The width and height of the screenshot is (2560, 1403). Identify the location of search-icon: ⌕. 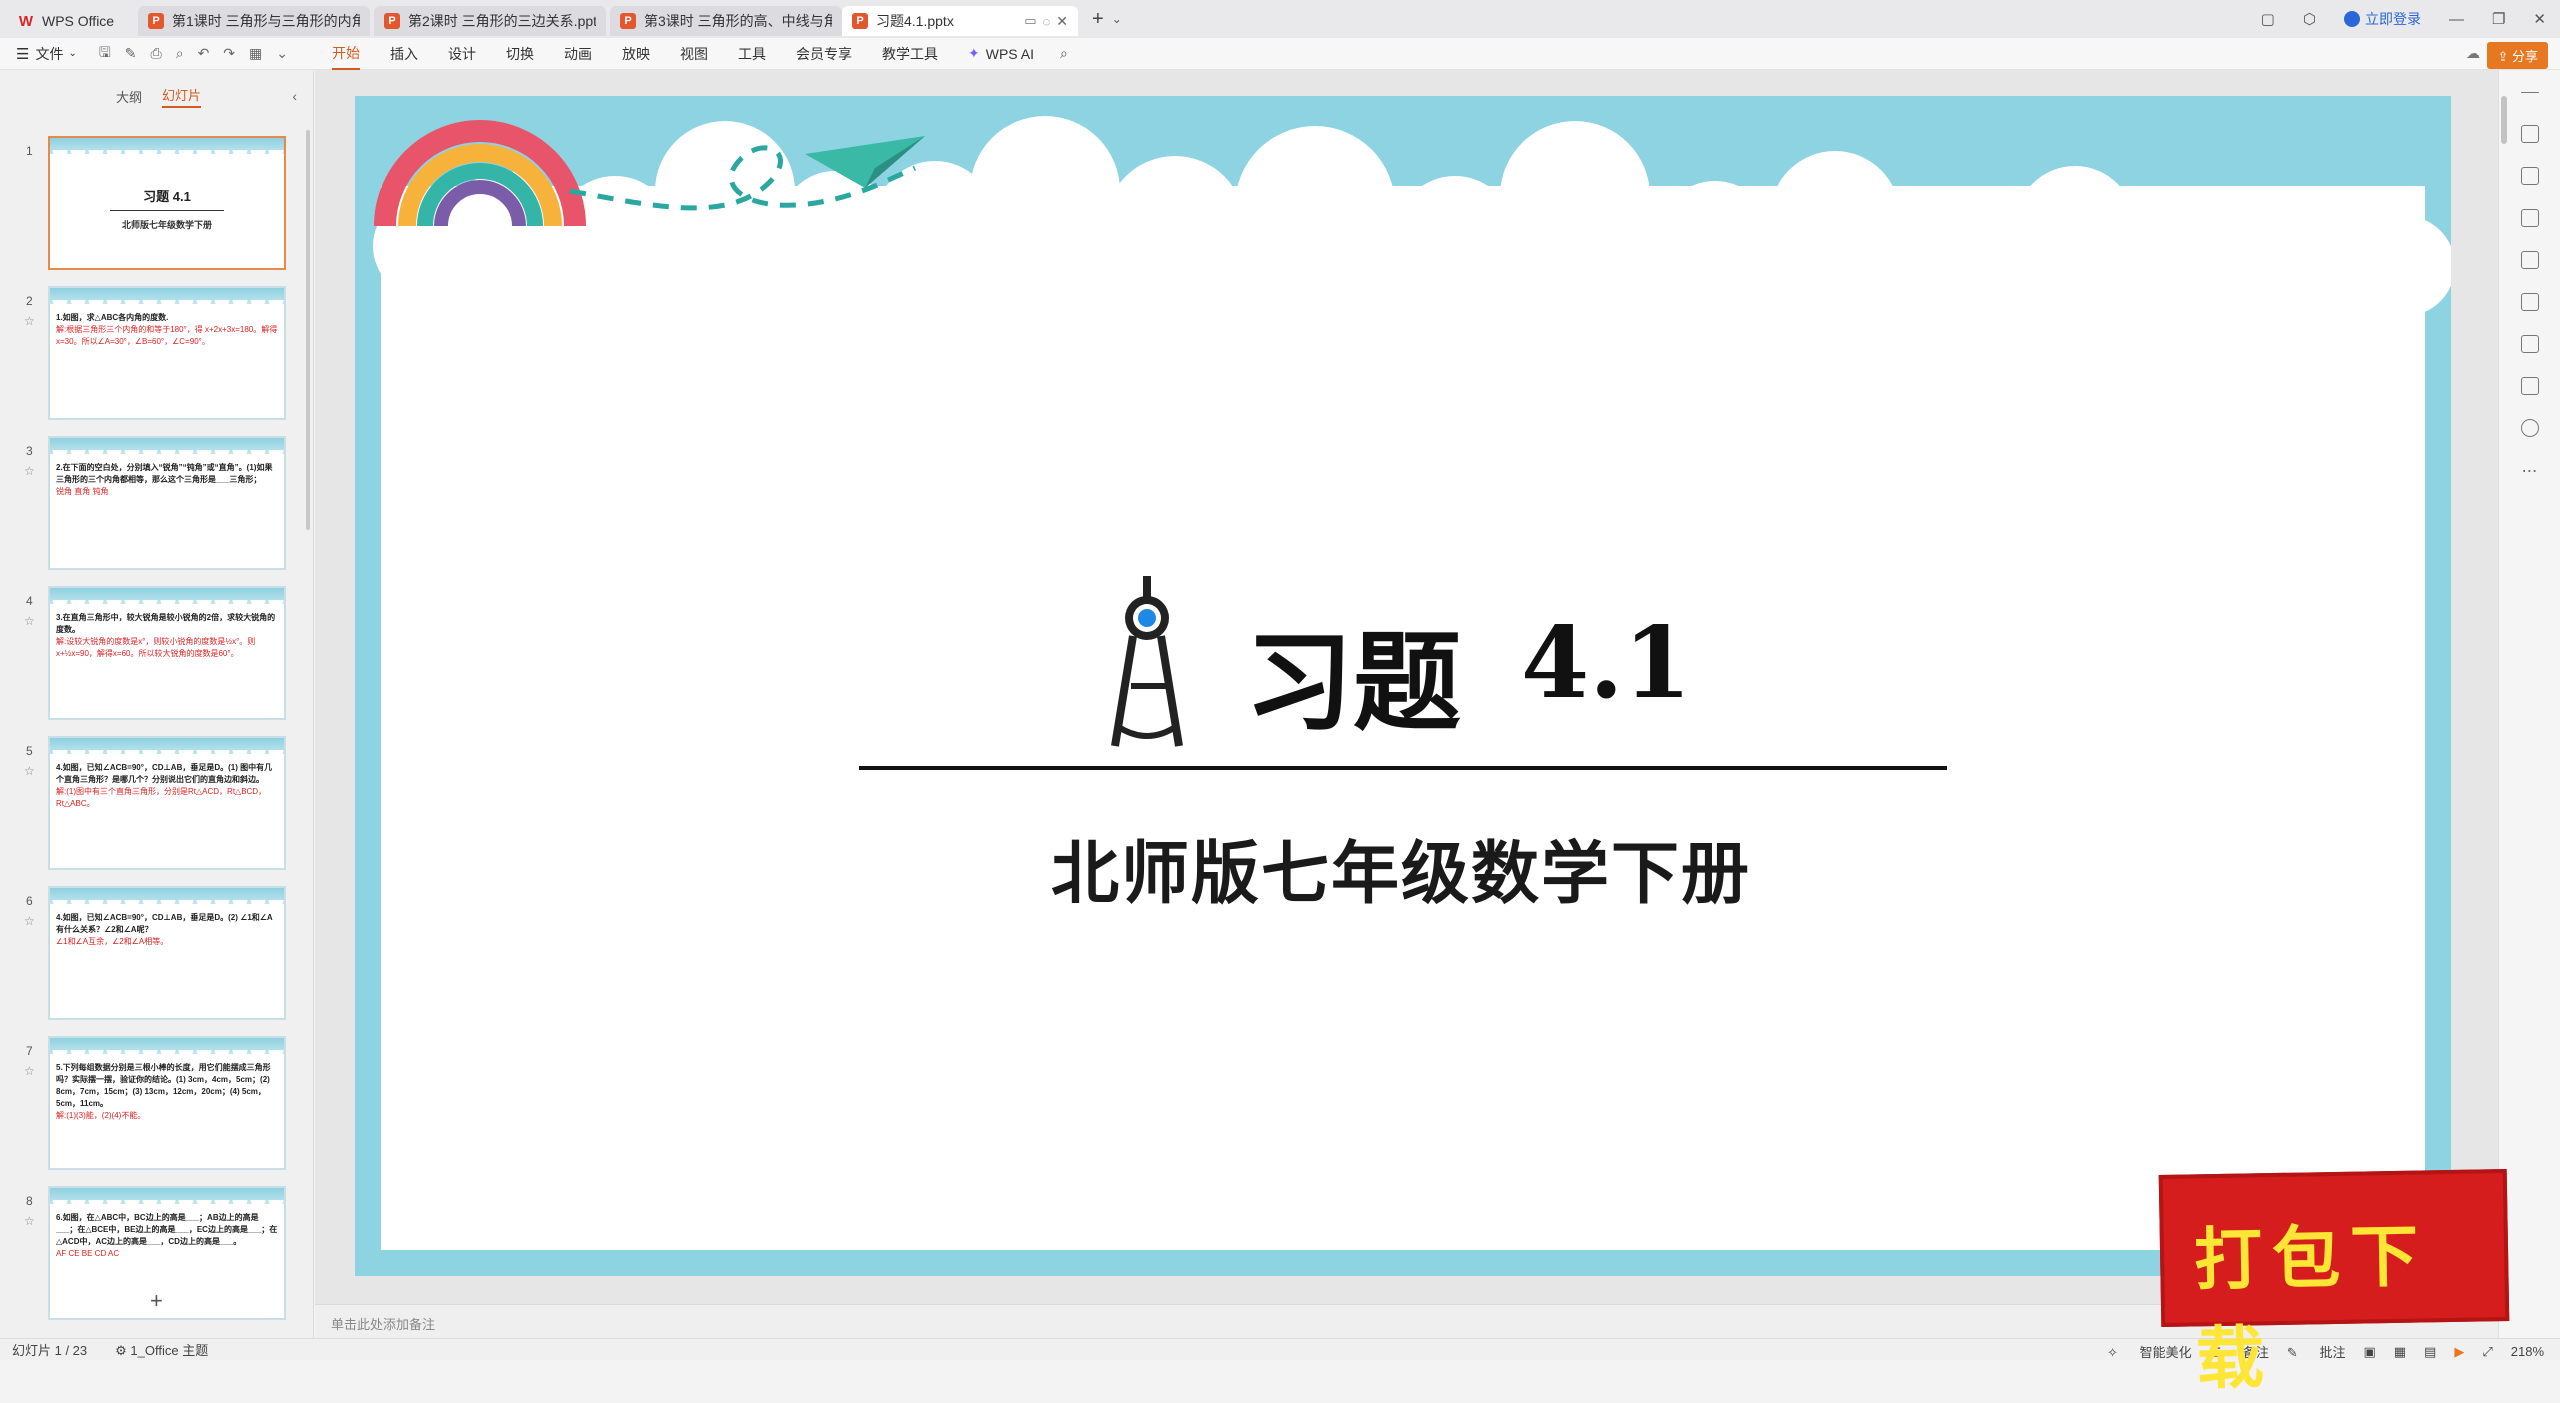
(1064, 53).